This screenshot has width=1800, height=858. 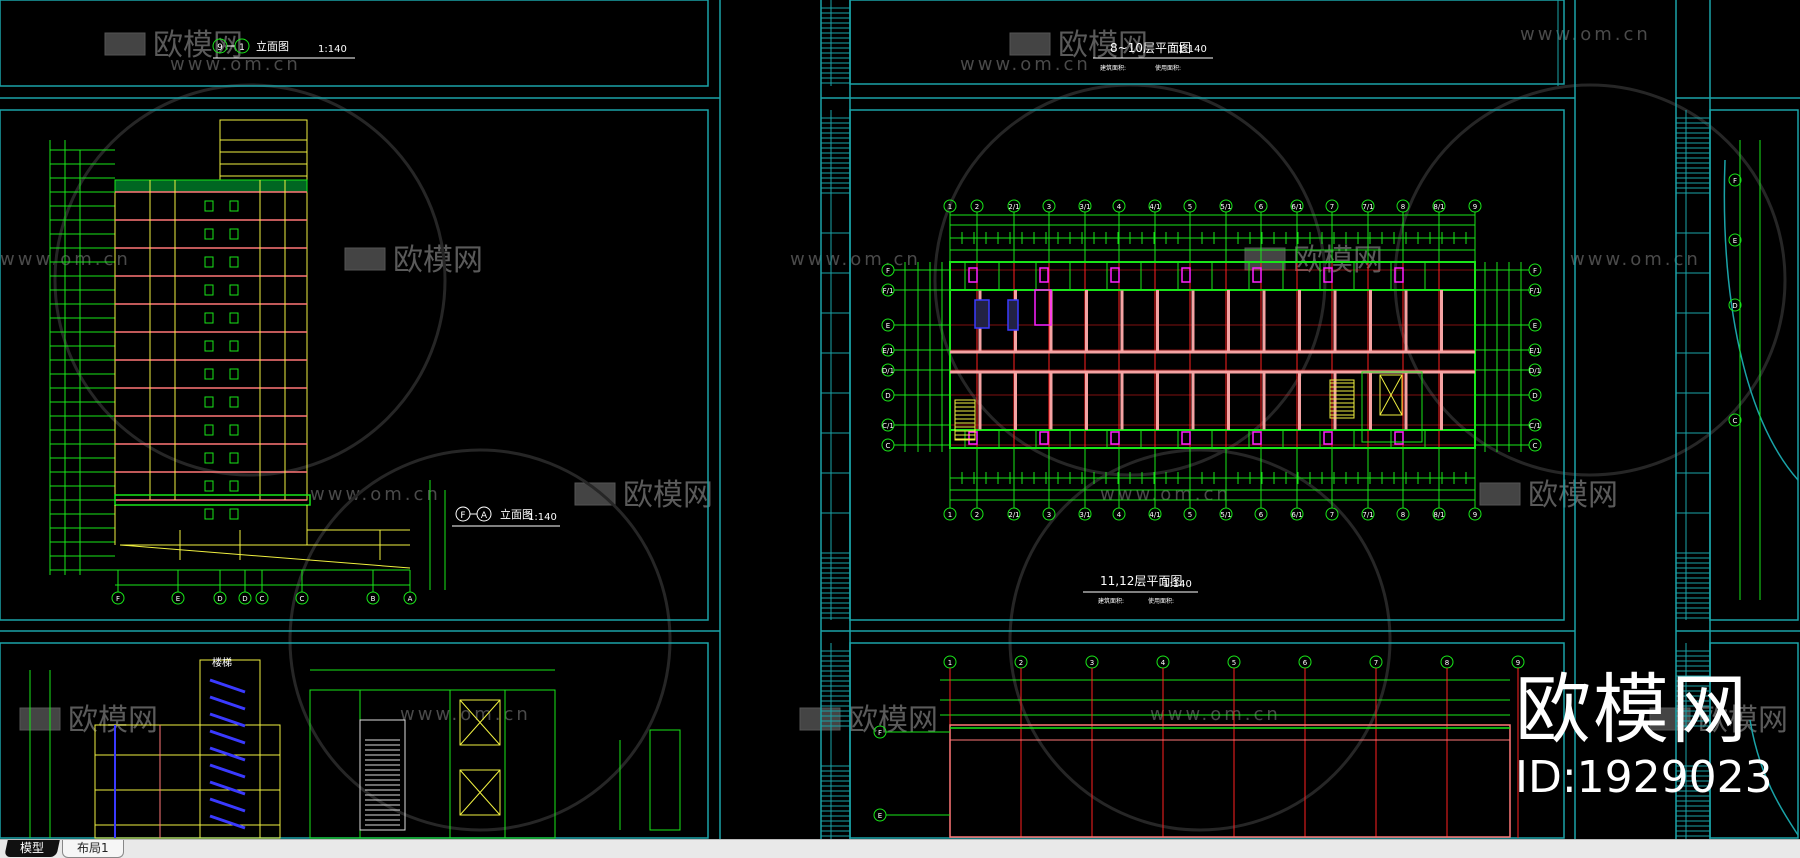 What do you see at coordinates (1535, 446) in the screenshot?
I see `axis-label: C` at bounding box center [1535, 446].